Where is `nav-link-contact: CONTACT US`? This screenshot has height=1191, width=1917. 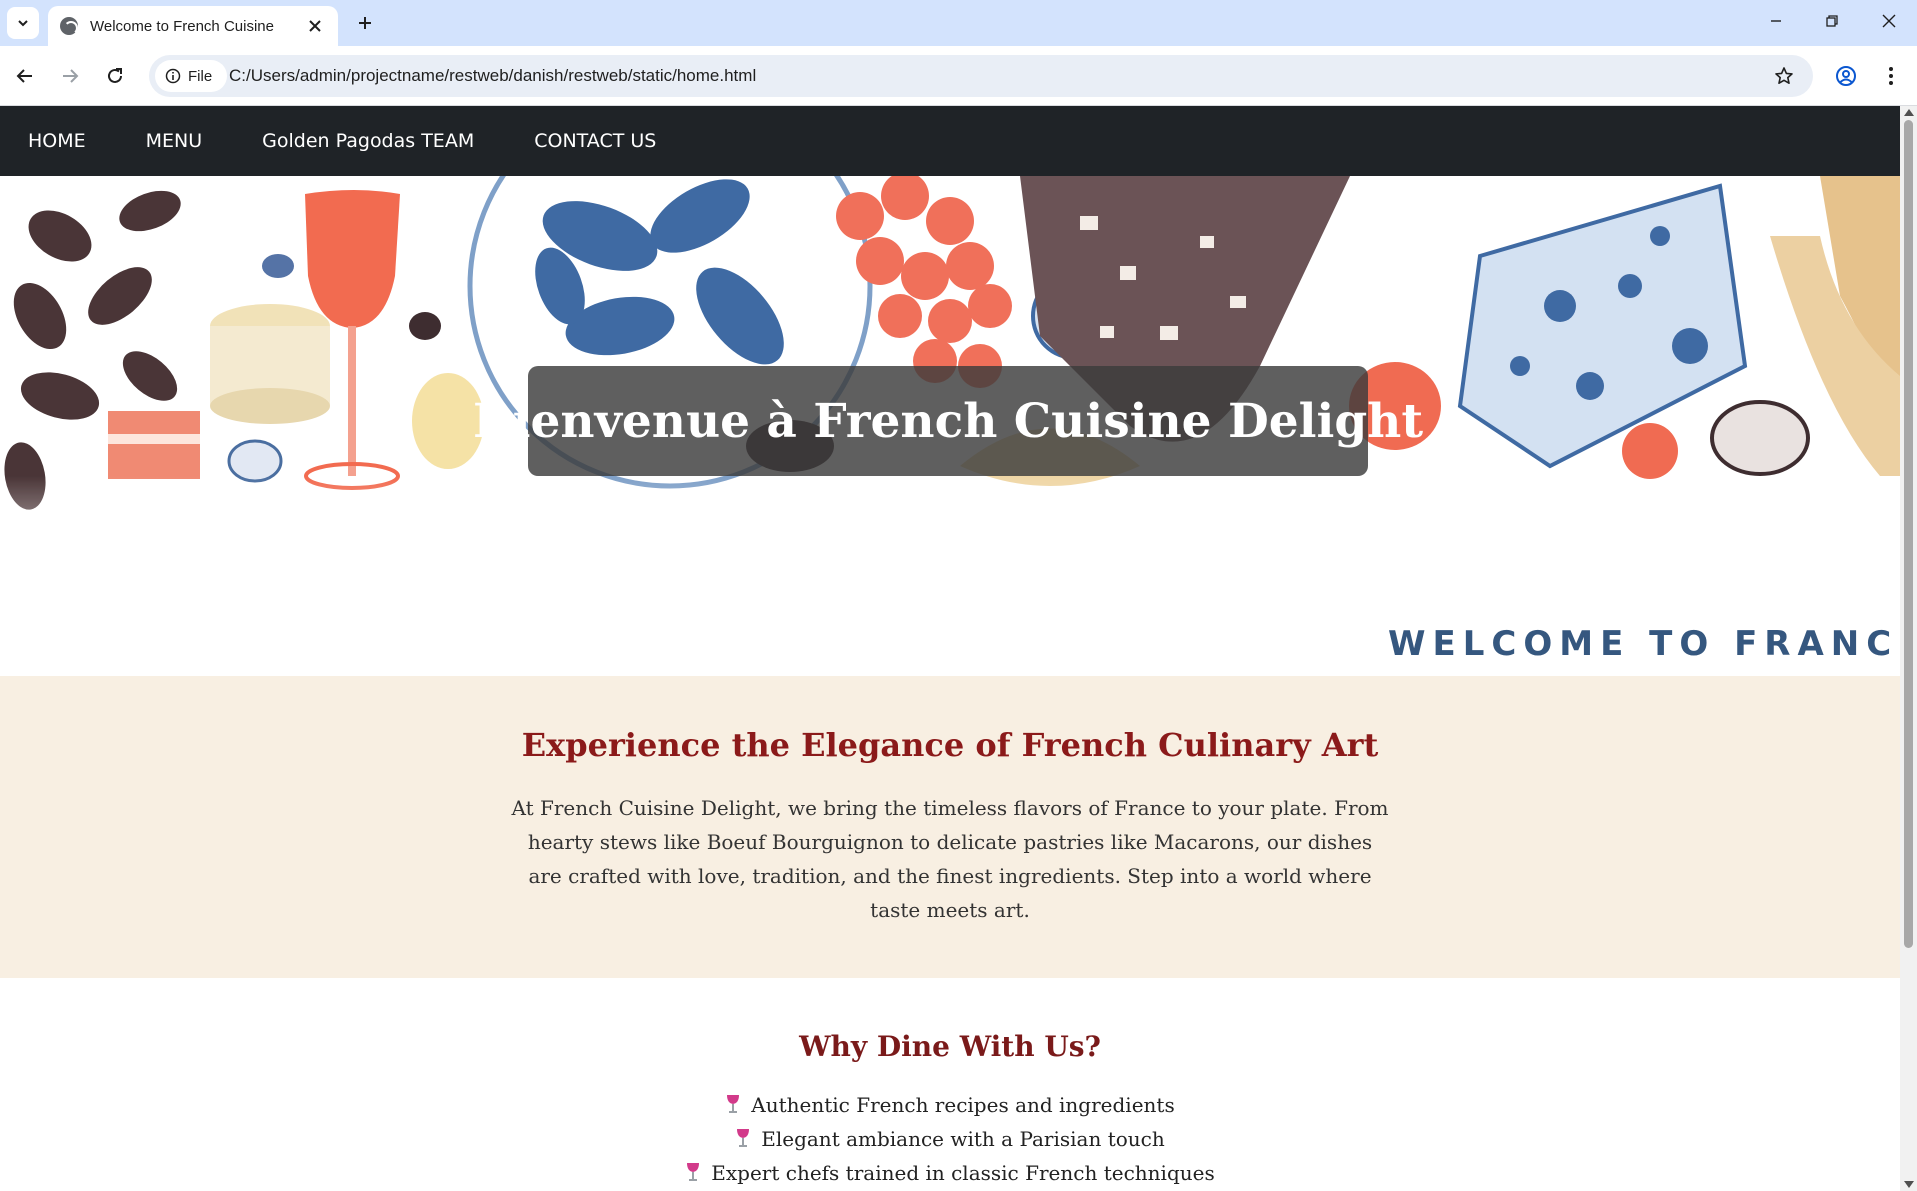 nav-link-contact: CONTACT US is located at coordinates (595, 141).